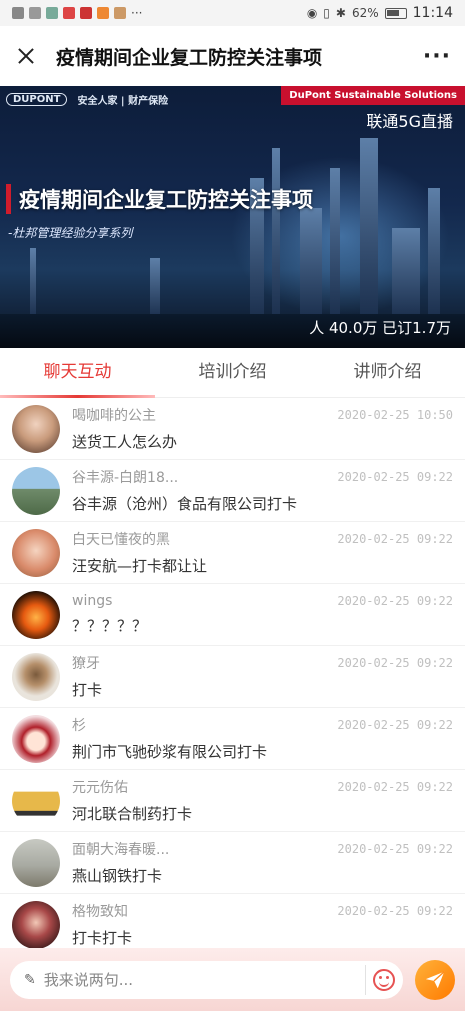  Describe the element at coordinates (384, 979) in the screenshot. I see `smile-icon` at that location.